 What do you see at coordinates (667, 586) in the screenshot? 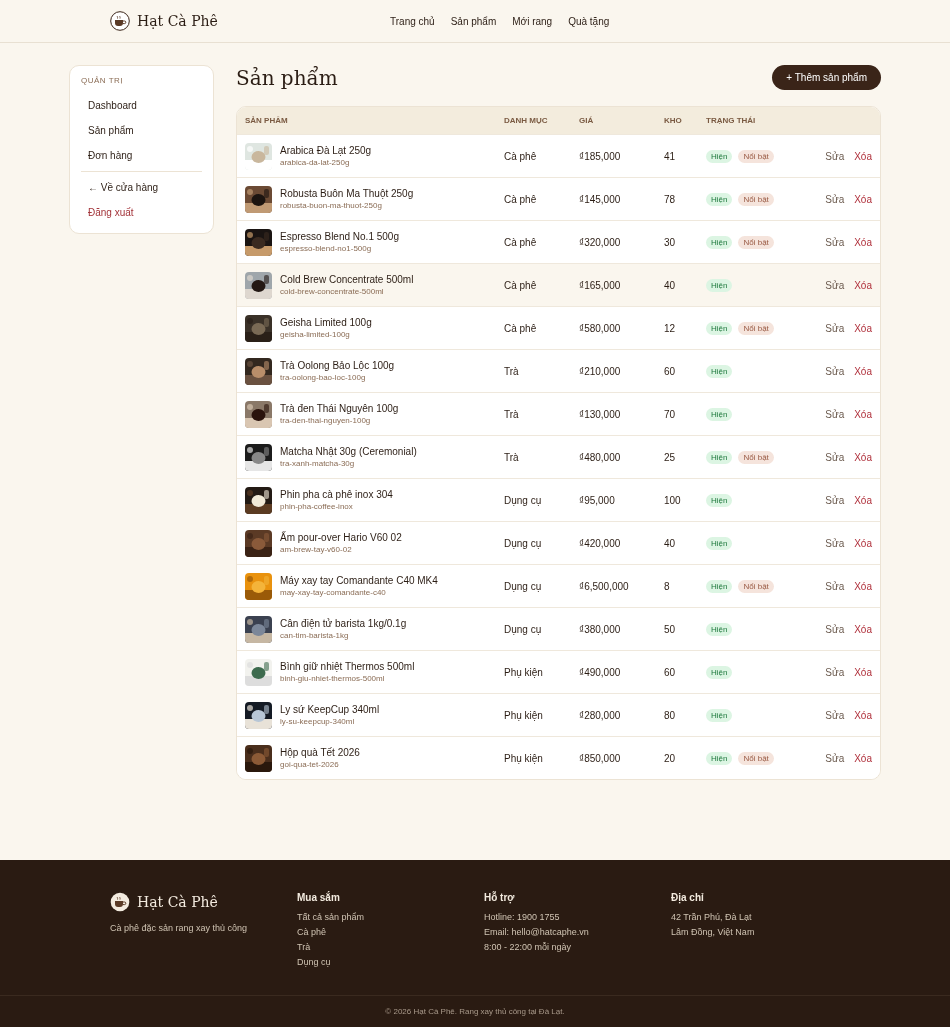
I see `stock-cell-text: 8` at bounding box center [667, 586].